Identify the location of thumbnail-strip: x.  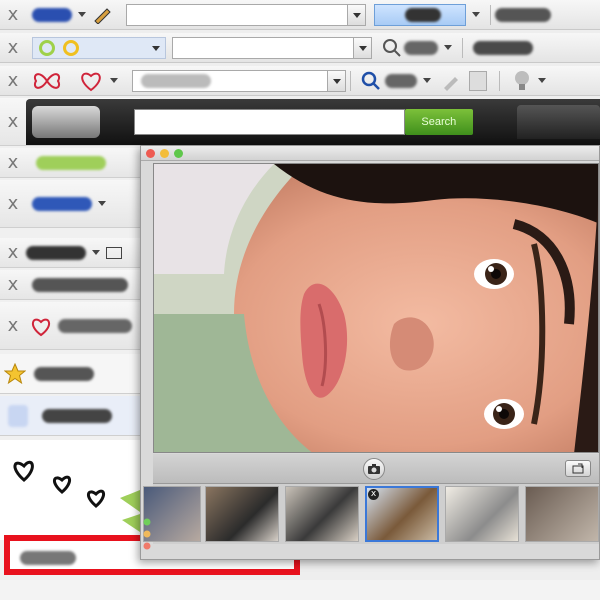
(371, 514).